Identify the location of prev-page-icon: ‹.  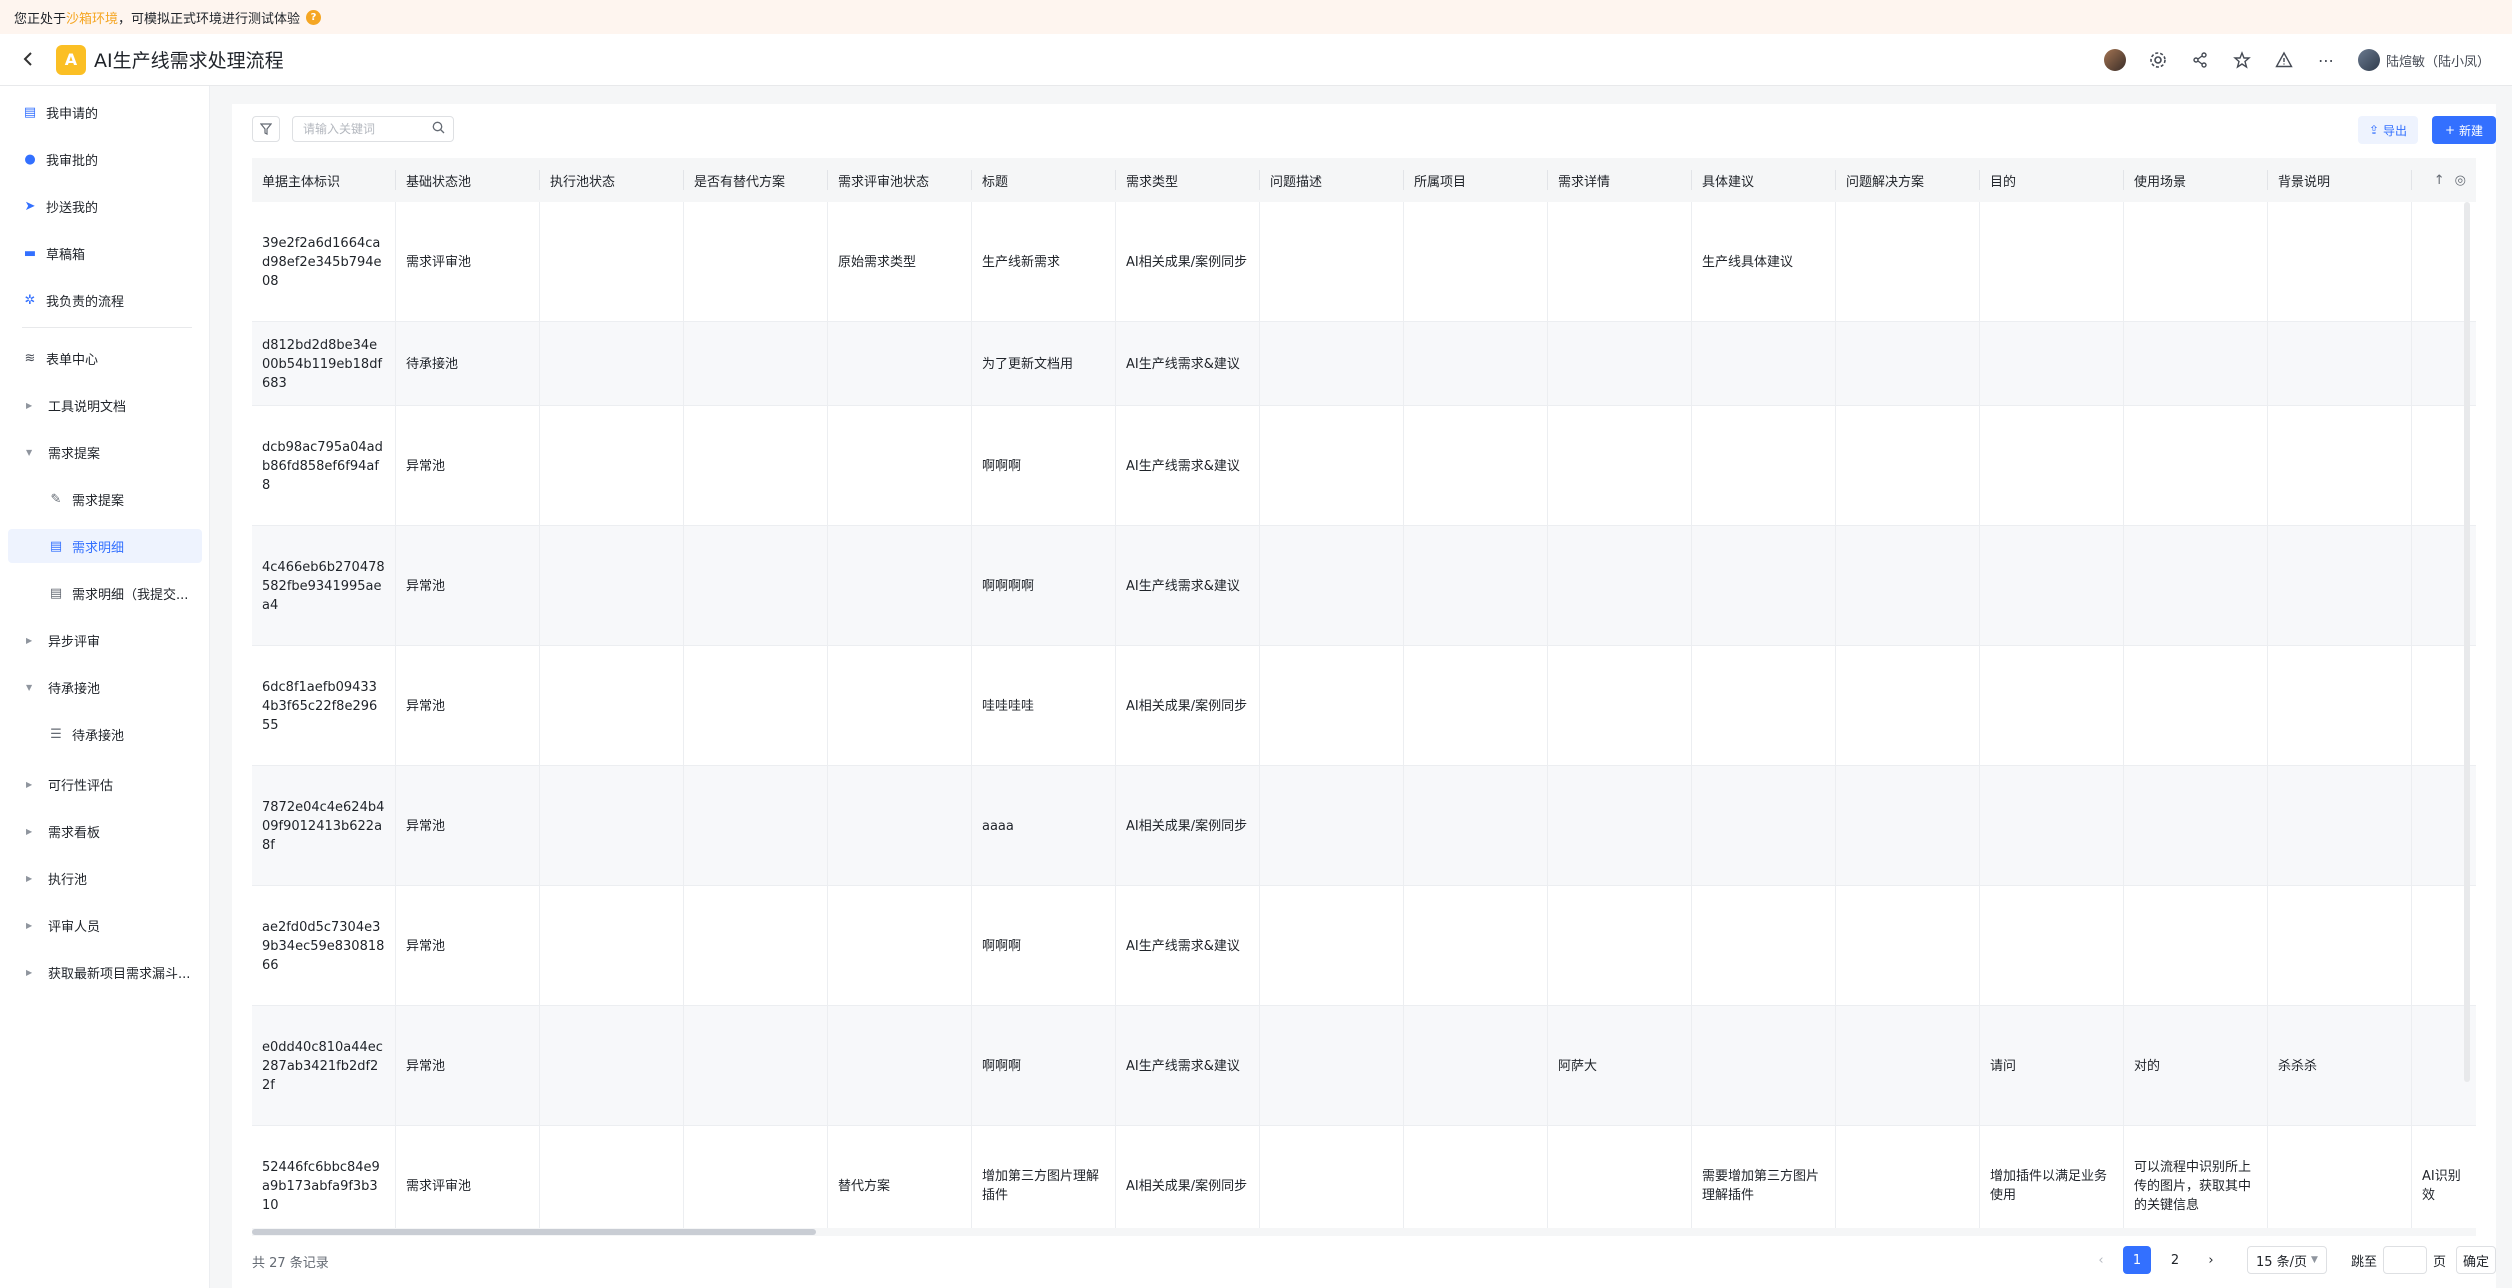
(2101, 1260).